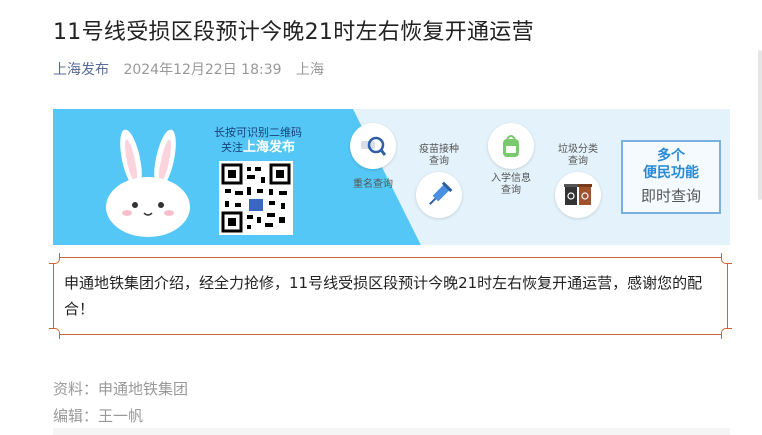 This screenshot has width=762, height=435. What do you see at coordinates (202, 70) in the screenshot?
I see `article-date: 2024年12月22日 18:39` at bounding box center [202, 70].